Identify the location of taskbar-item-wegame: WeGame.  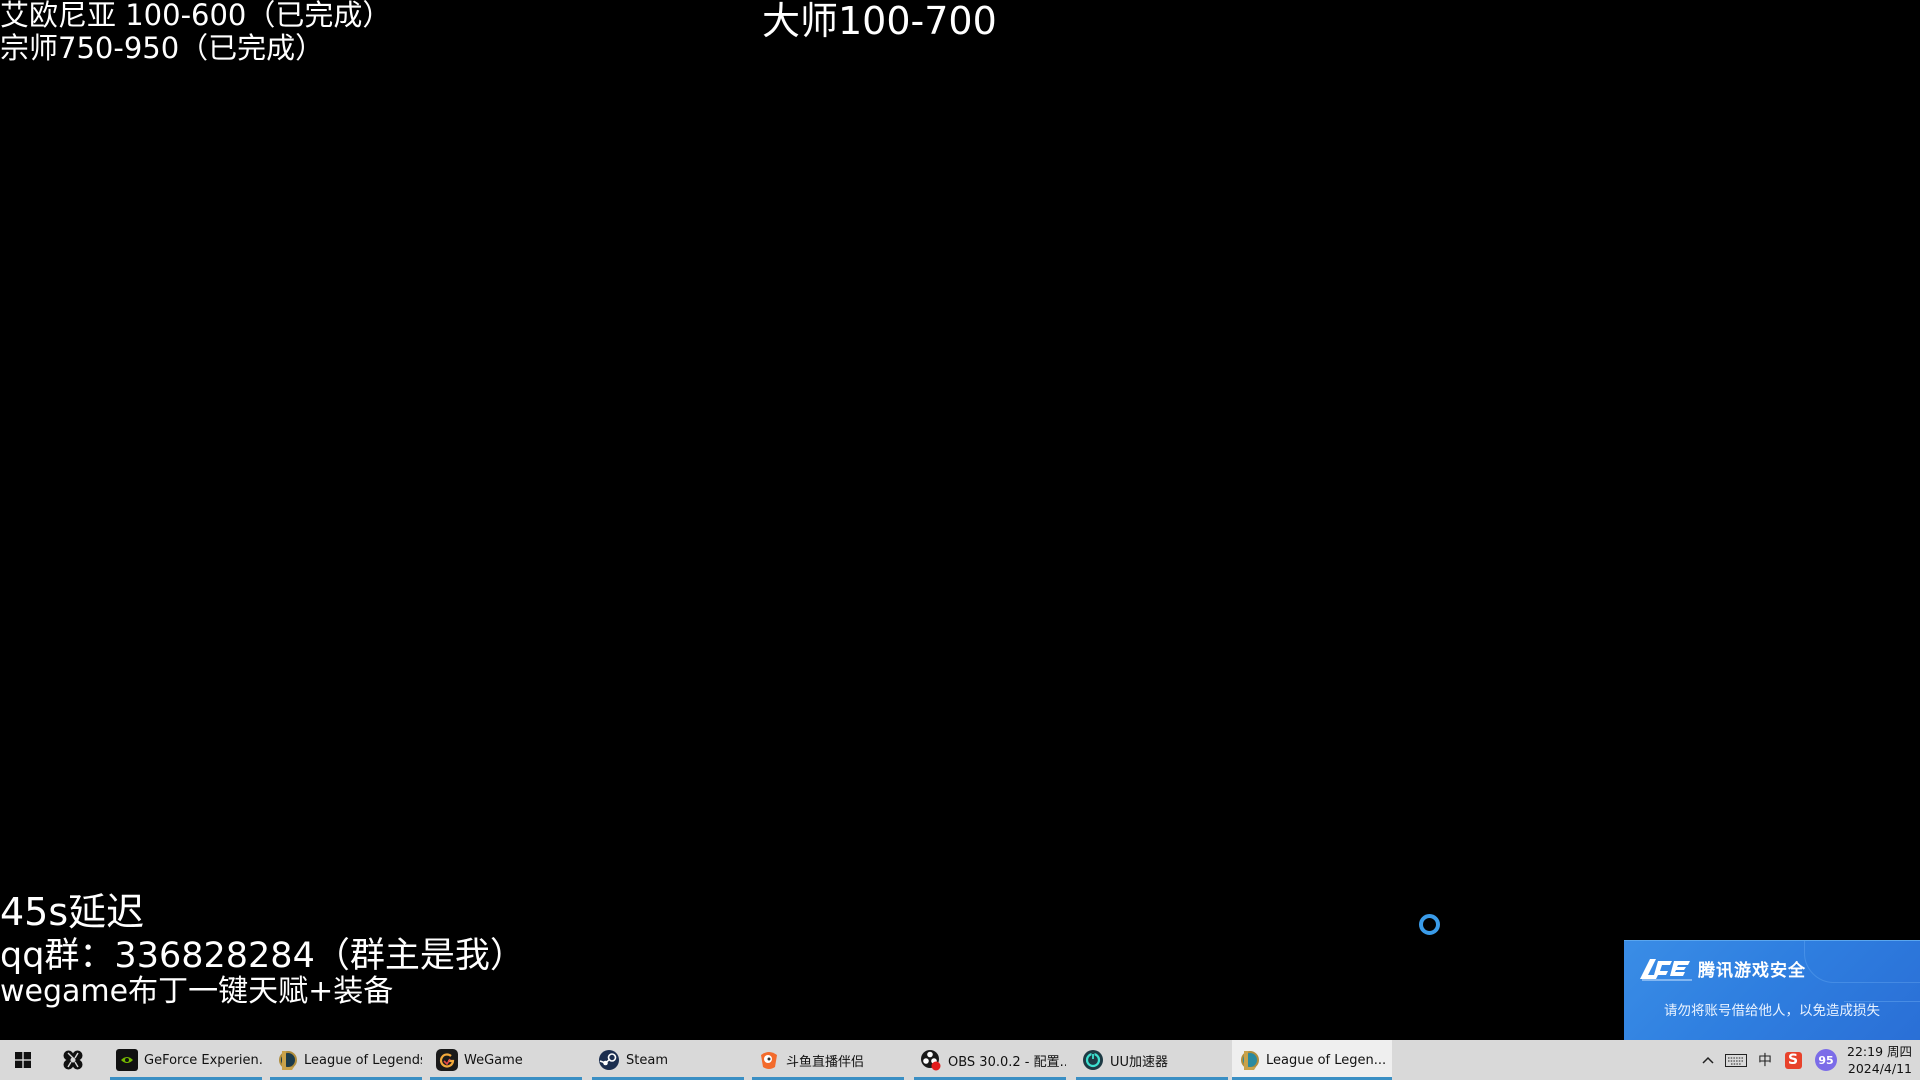
(506, 1060).